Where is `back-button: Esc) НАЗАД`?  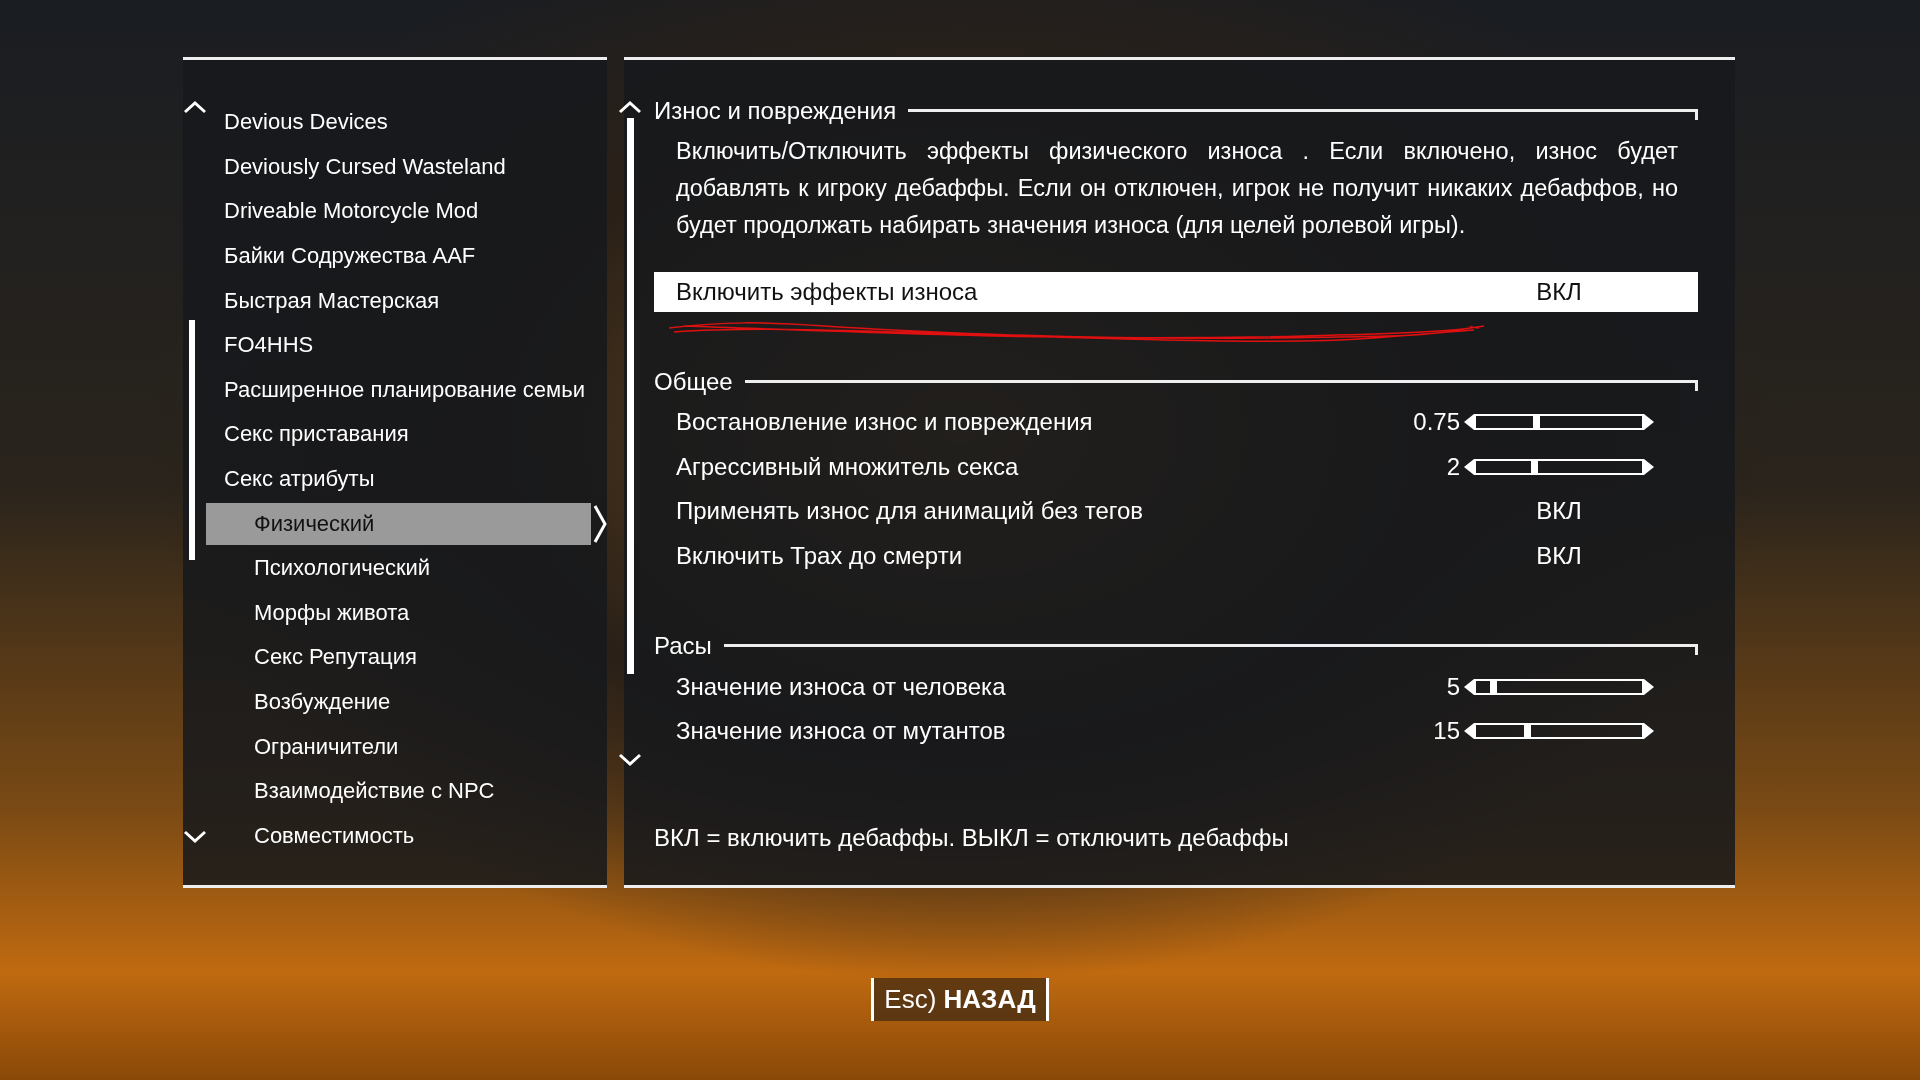
back-button: Esc) НАЗАД is located at coordinates (960, 999).